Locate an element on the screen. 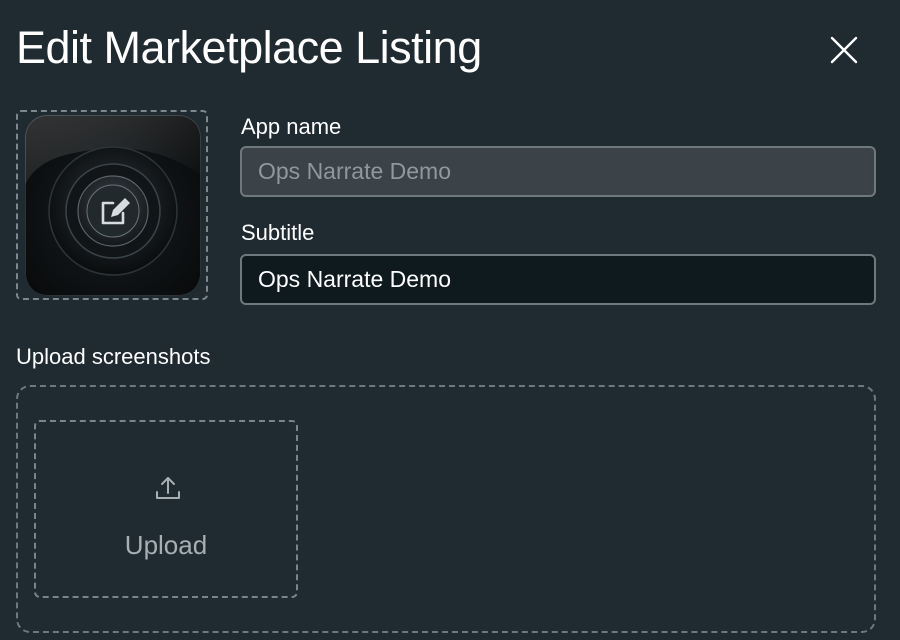 The image size is (900, 640). close-icon is located at coordinates (844, 50).